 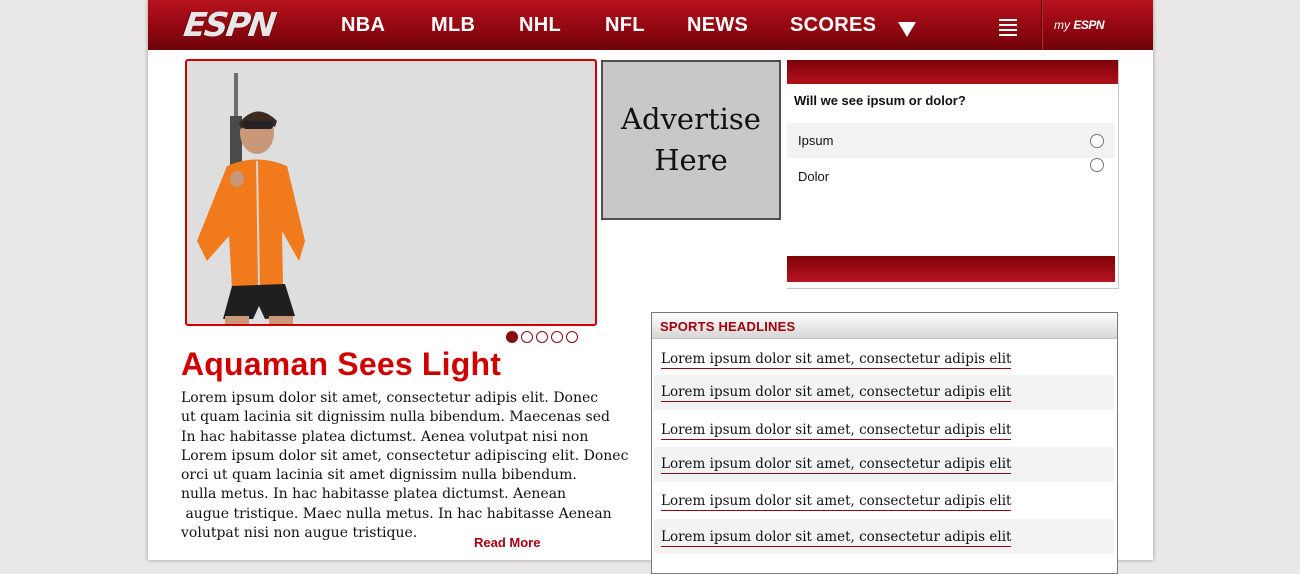 I want to click on article-headline: Aquaman Sees Light, so click(x=341, y=364).